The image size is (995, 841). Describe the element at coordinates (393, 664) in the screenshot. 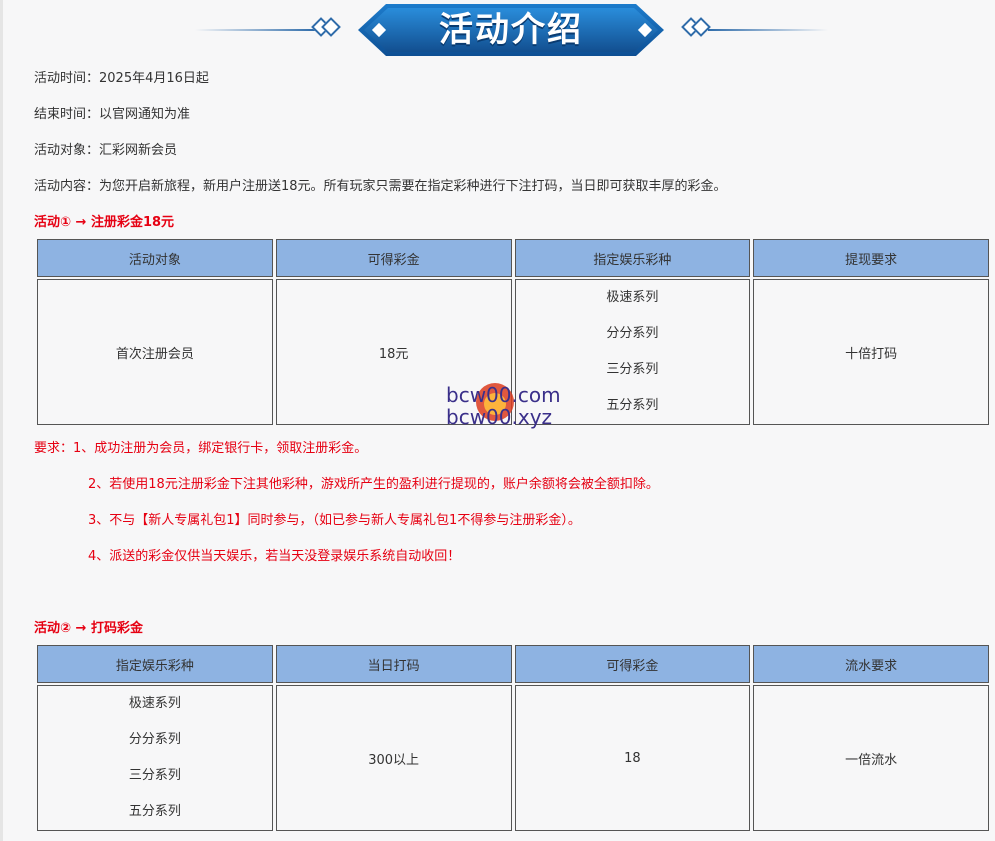

I see `table-header-cell: 当日打码` at that location.